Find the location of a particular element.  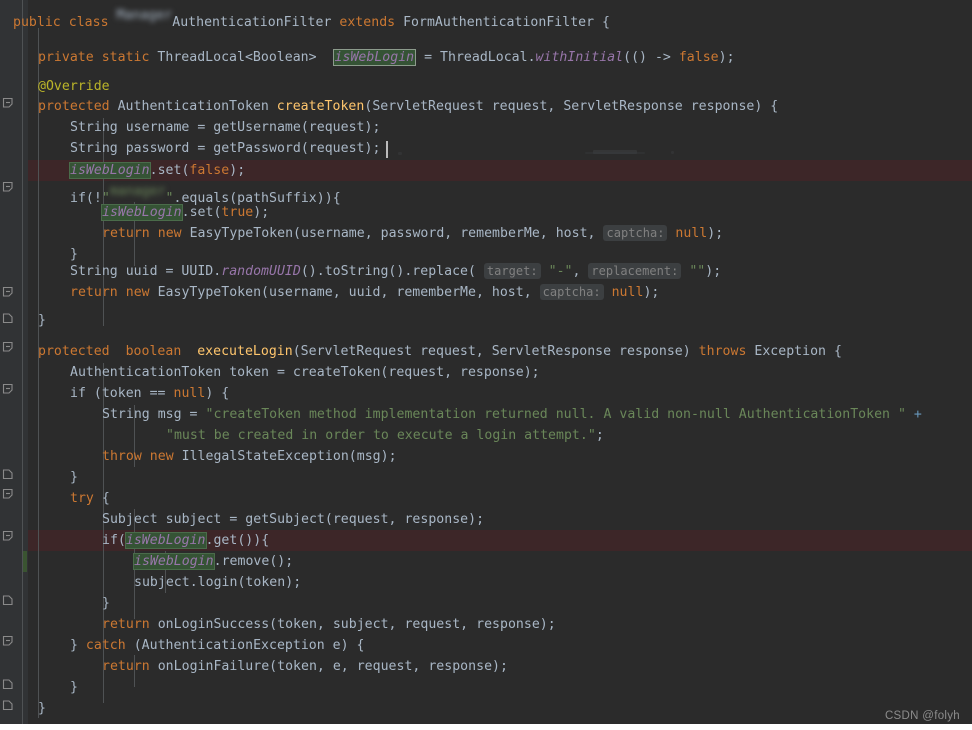

code-line: throw new IllegalStateException(msg); is located at coordinates (249, 456).